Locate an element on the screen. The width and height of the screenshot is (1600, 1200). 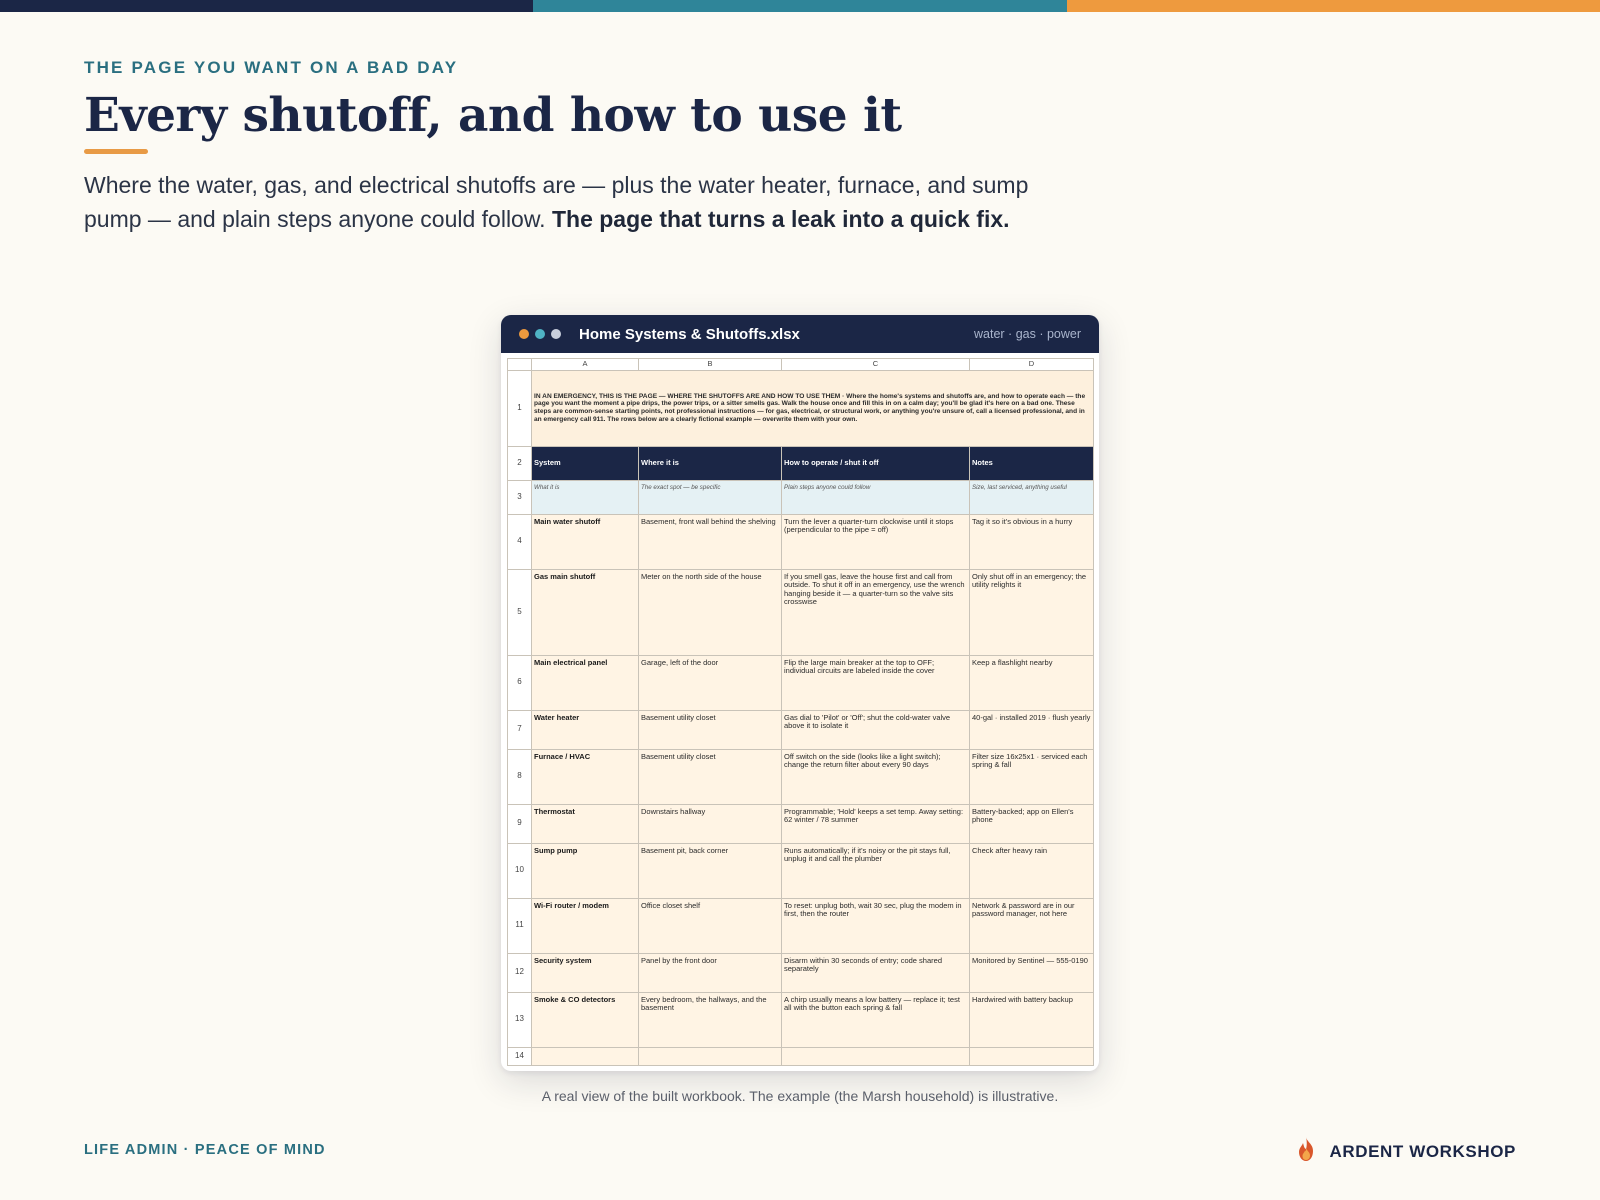
row-number: 4 is located at coordinates (519, 541).